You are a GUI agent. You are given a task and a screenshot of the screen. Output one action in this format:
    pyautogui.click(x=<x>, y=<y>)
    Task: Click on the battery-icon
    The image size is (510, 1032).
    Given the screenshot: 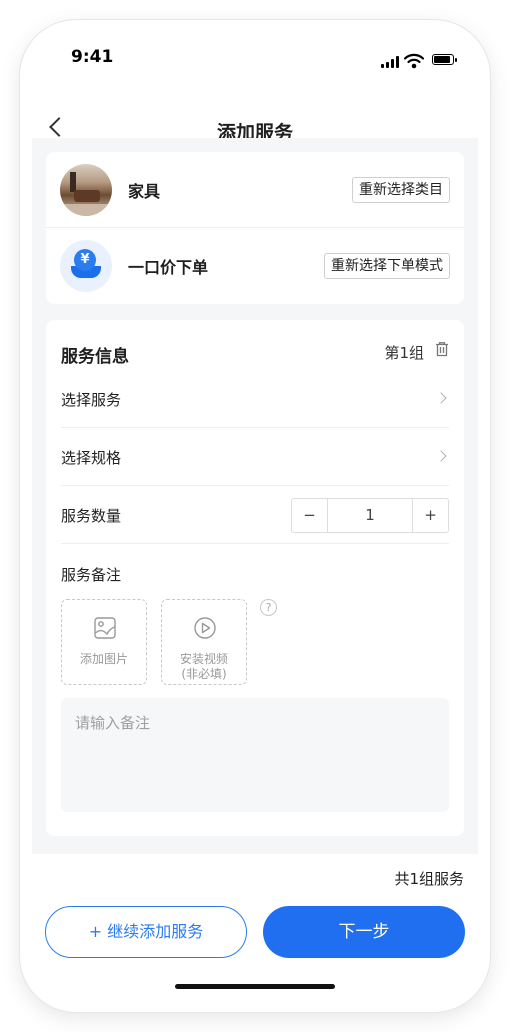 What is the action you would take?
    pyautogui.click(x=444, y=59)
    